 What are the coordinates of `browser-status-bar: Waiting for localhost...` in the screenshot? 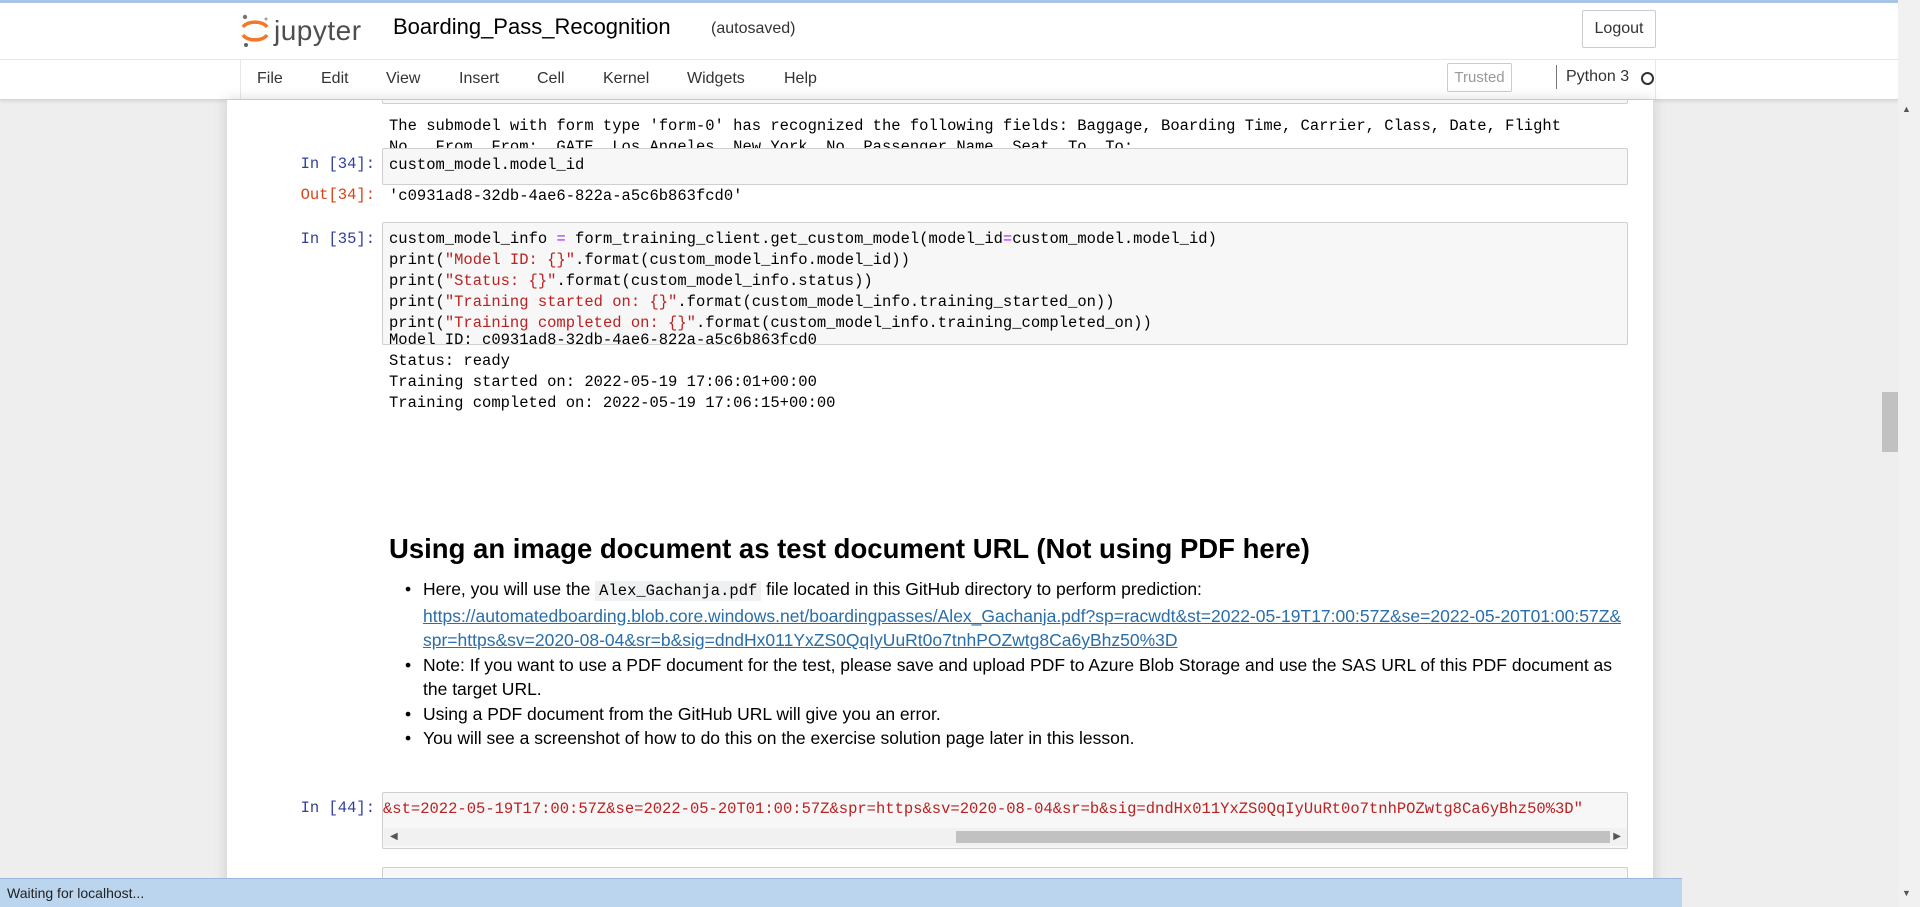 It's located at (841, 892).